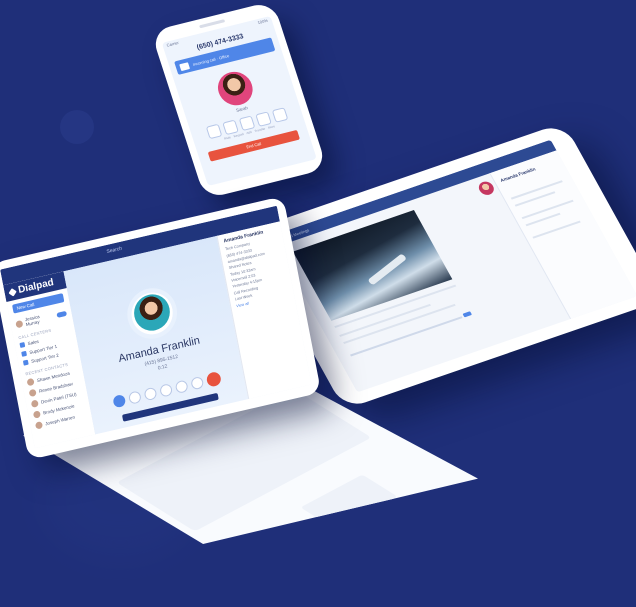 This screenshot has height=607, width=636. Describe the element at coordinates (184, 66) in the screenshot. I see `banner-icon` at that location.